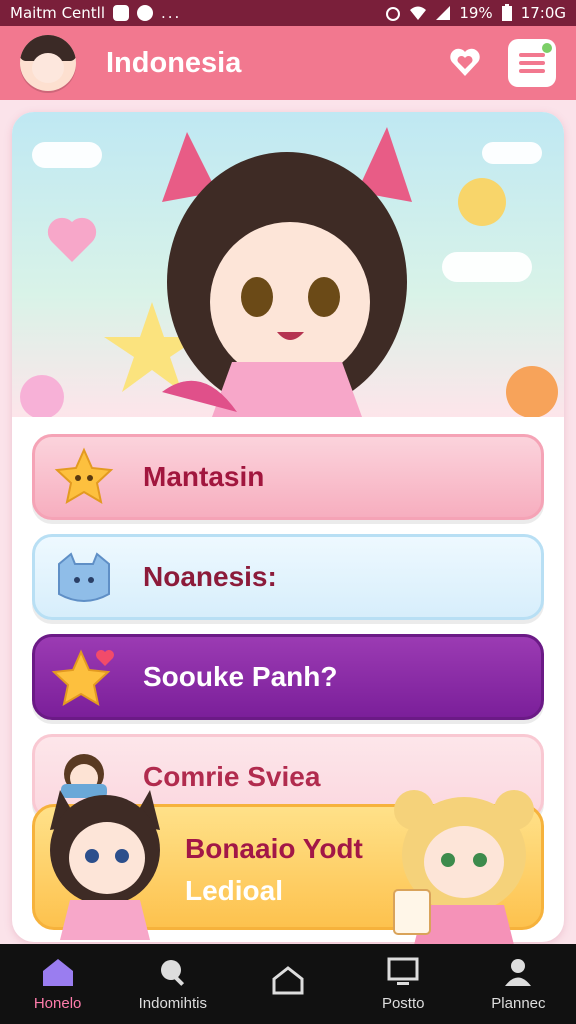 The image size is (576, 1024). What do you see at coordinates (234, 890) in the screenshot?
I see `featured-card-subtitle: Ledioal` at bounding box center [234, 890].